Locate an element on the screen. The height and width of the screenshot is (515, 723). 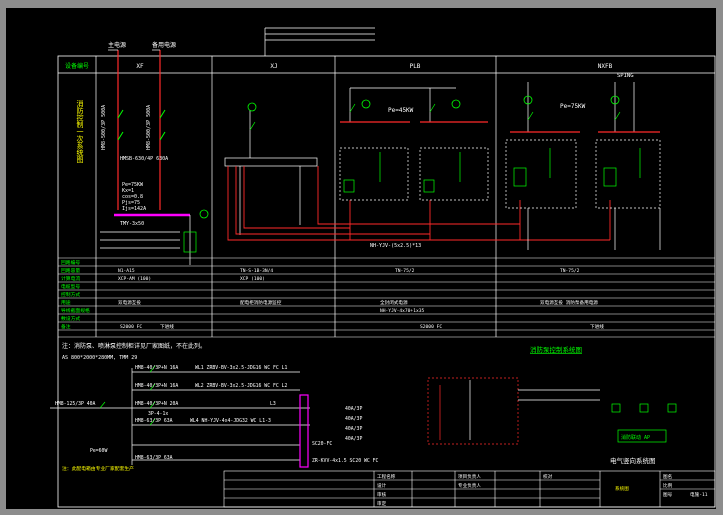
breaker-left-label: HM8-500/3P 500A is located at coordinates (104, 127).